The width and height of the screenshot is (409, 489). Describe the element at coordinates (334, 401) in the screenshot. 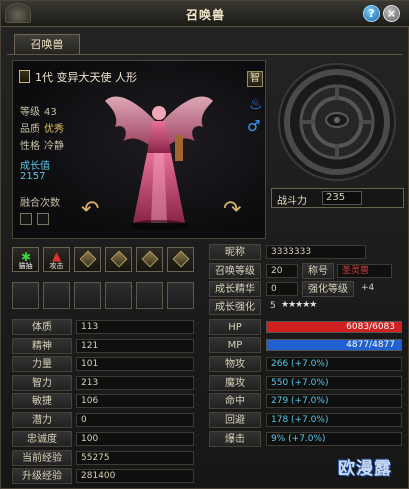

I see `stat-value: 279 (+7.0%)` at that location.